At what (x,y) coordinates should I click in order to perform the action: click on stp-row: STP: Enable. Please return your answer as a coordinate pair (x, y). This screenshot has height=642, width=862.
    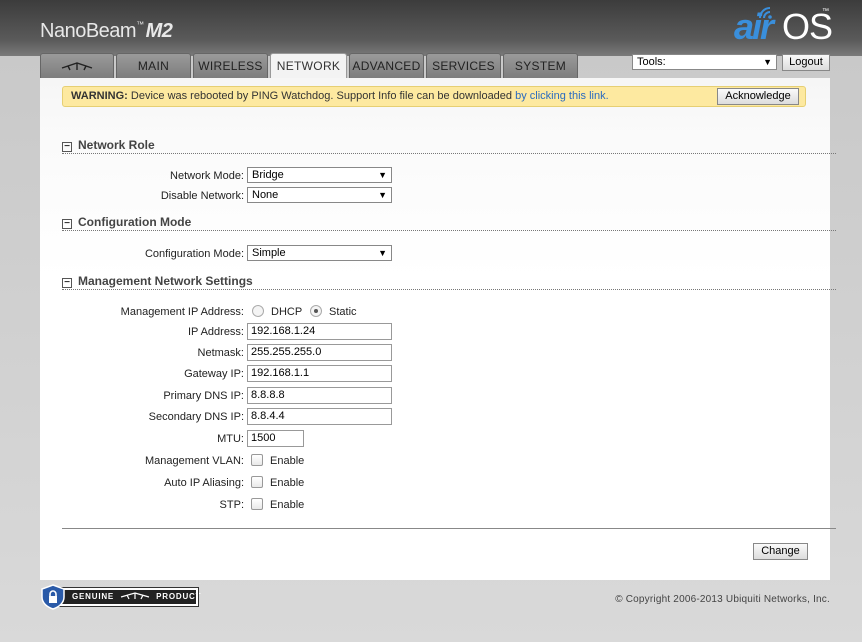
    Looking at the image, I should click on (435, 505).